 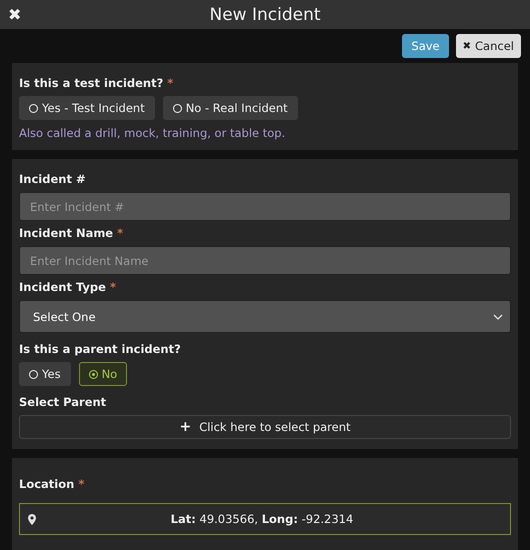 I want to click on field-label: Is this a parent incident?, so click(x=100, y=349).